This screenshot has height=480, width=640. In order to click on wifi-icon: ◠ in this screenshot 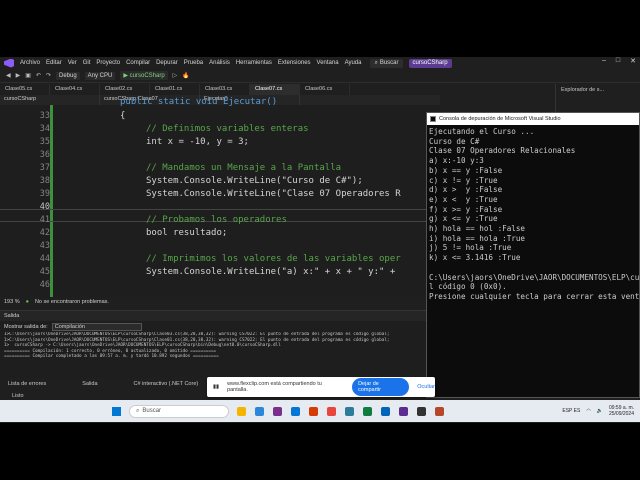, I will do `click(588, 411)`.